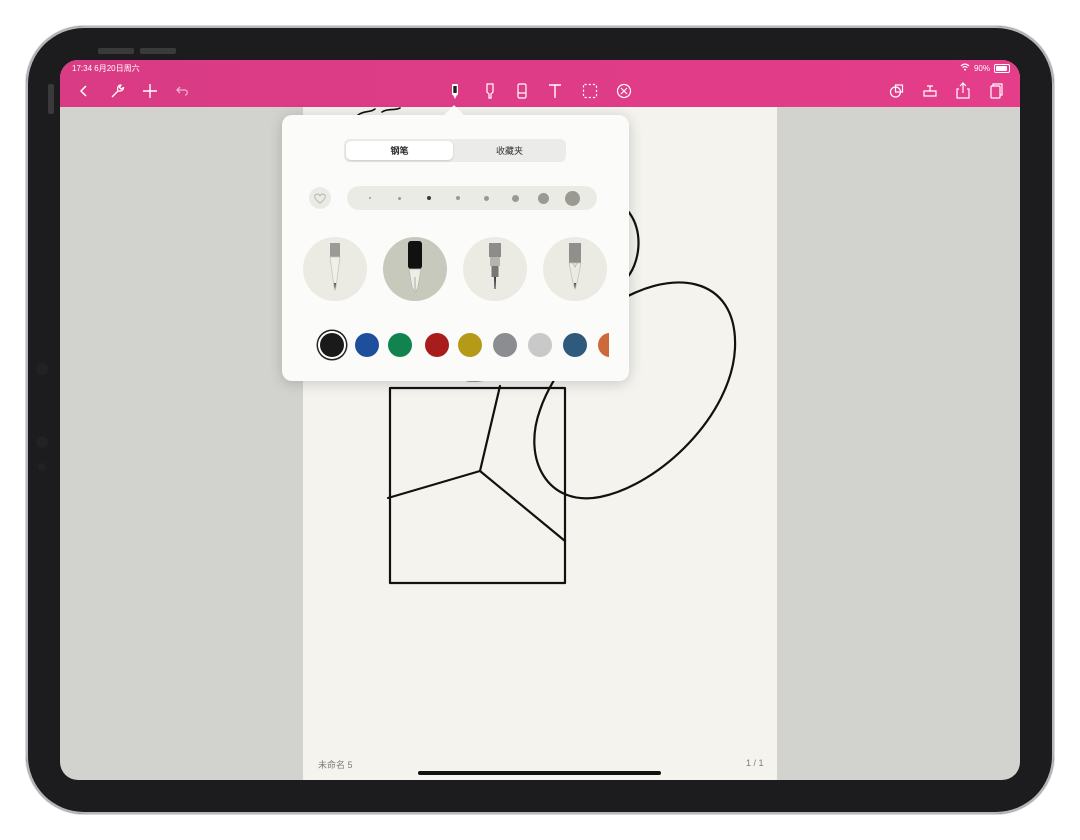  Describe the element at coordinates (495, 269) in the screenshot. I see `technical-pen-icon` at that location.